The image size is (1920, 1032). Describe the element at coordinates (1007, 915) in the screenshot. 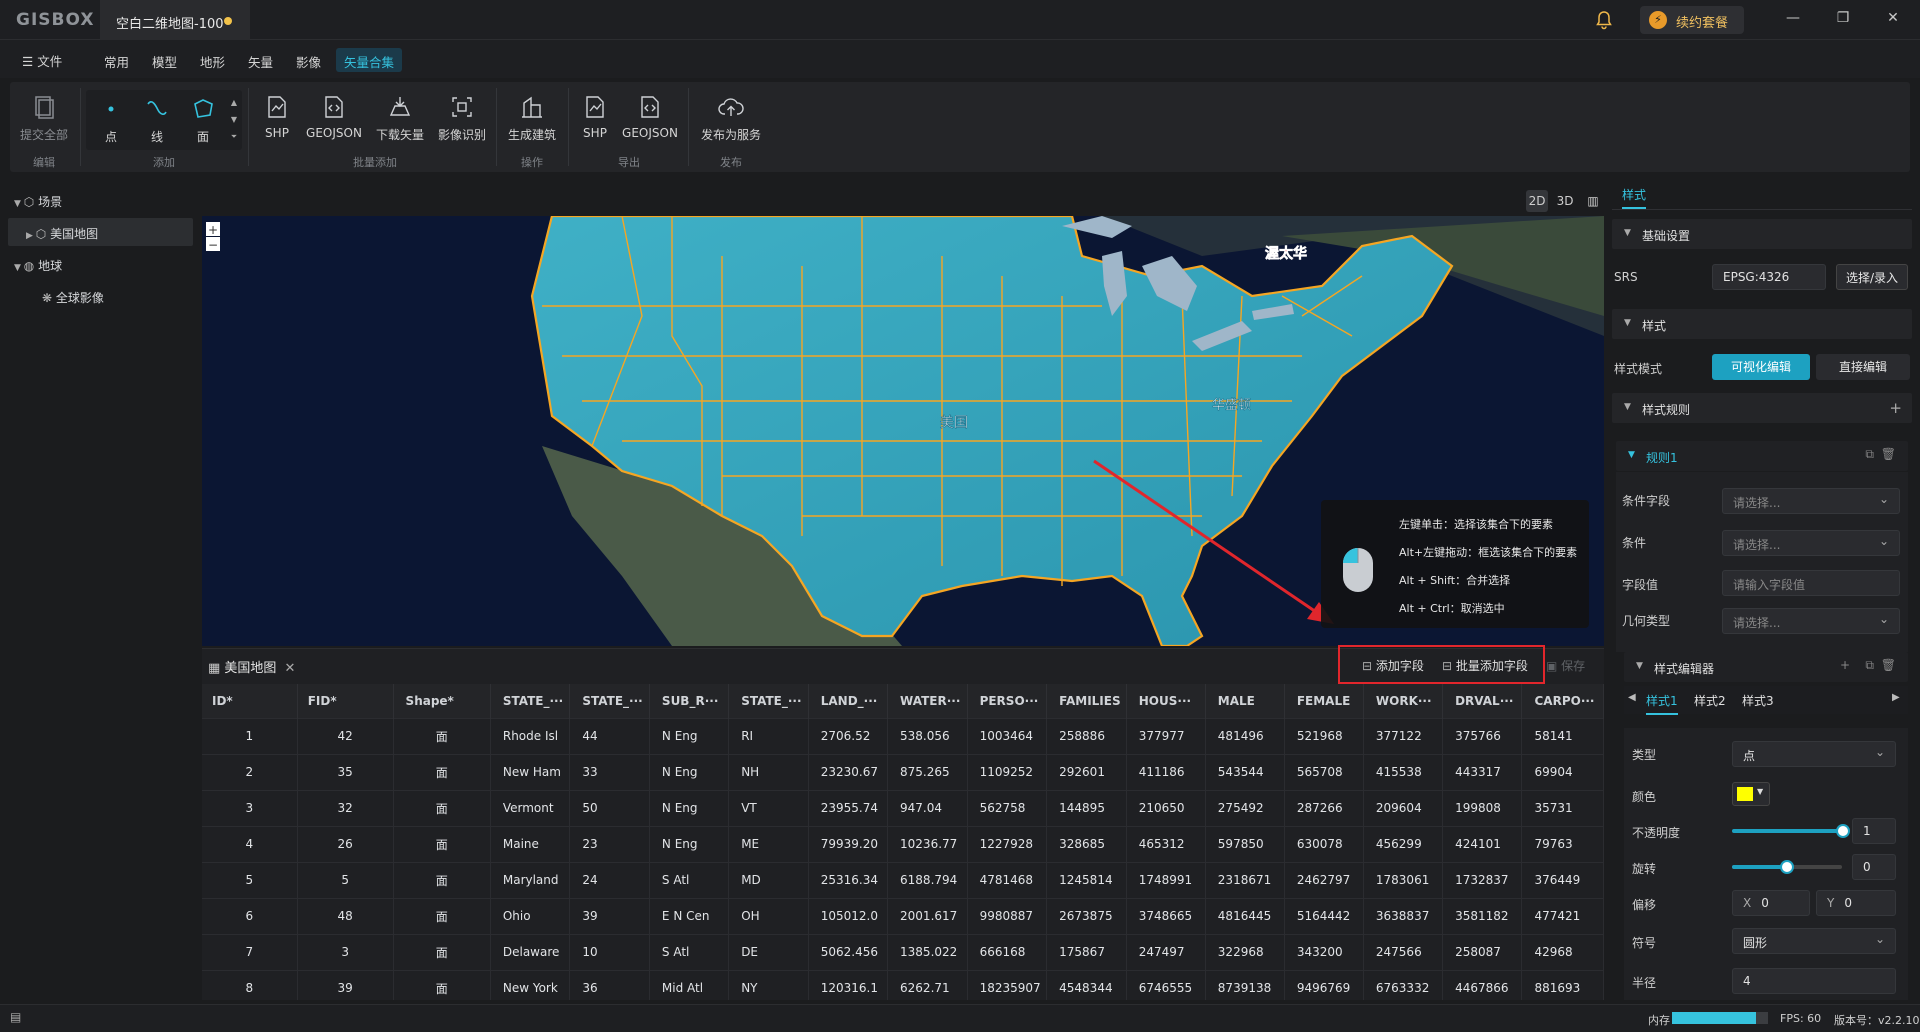

I see `table-cell: 9980887` at that location.